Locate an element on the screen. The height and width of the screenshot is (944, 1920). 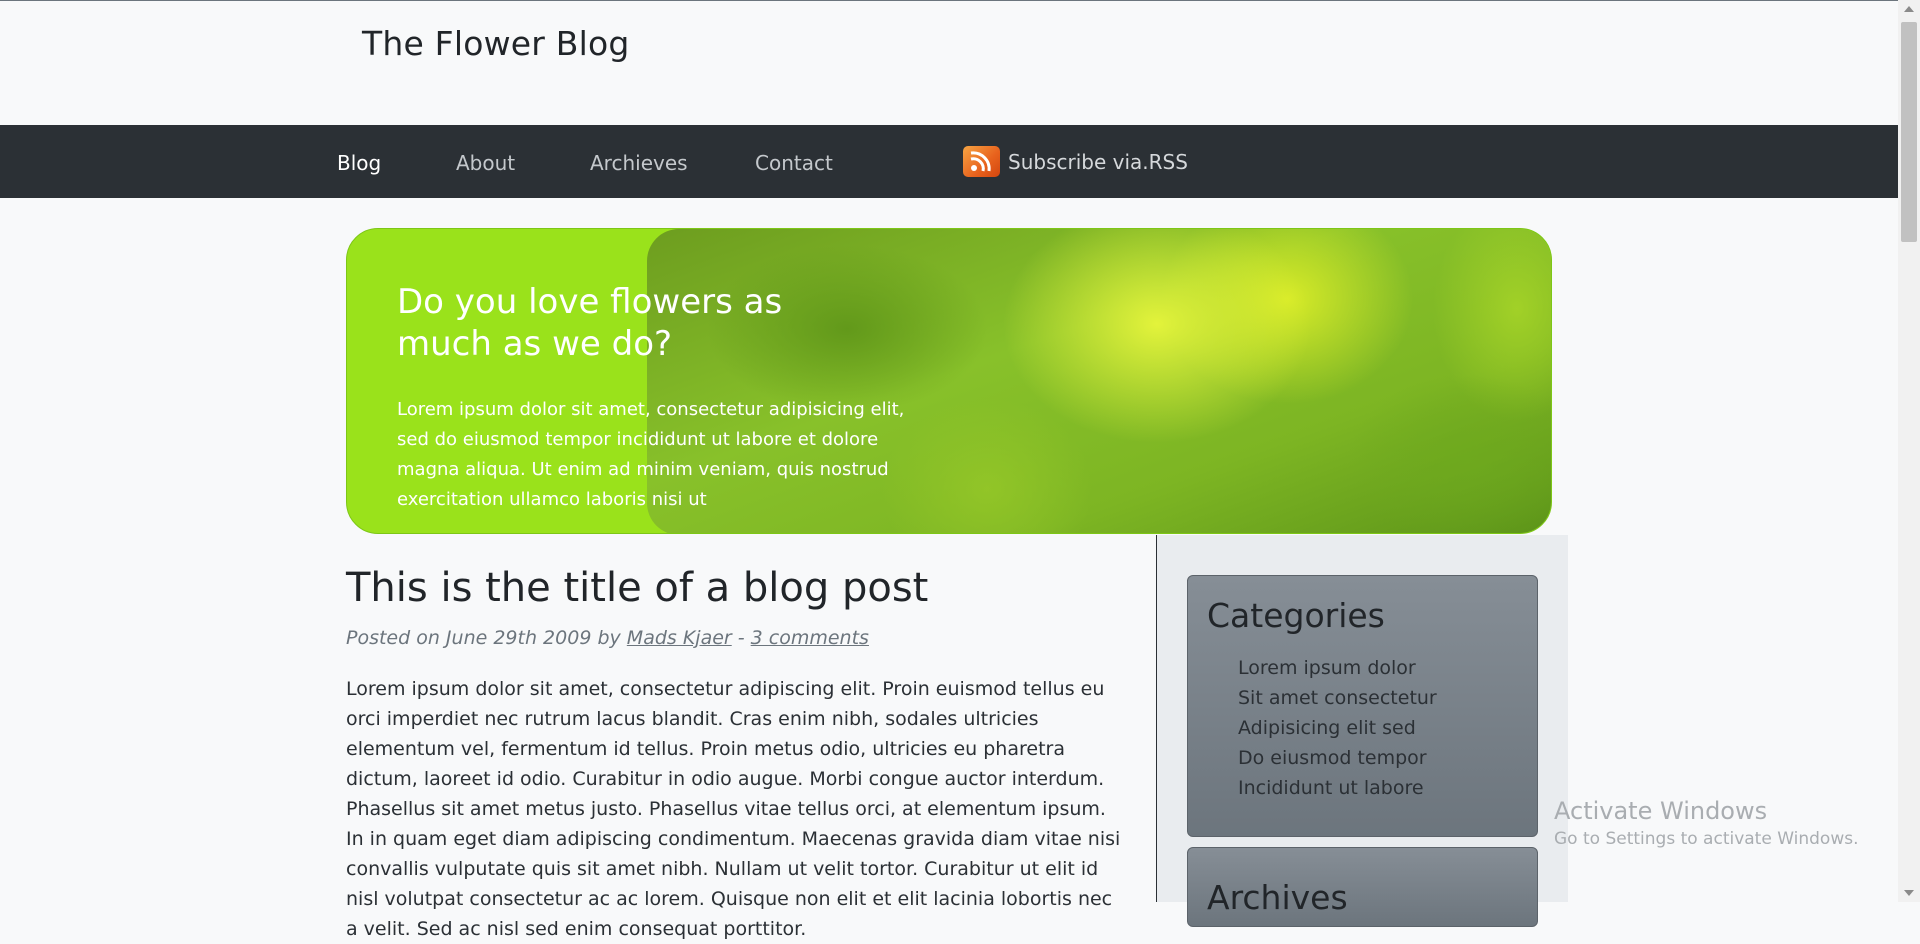
nav-item-blog: Blog is located at coordinates (359, 163).